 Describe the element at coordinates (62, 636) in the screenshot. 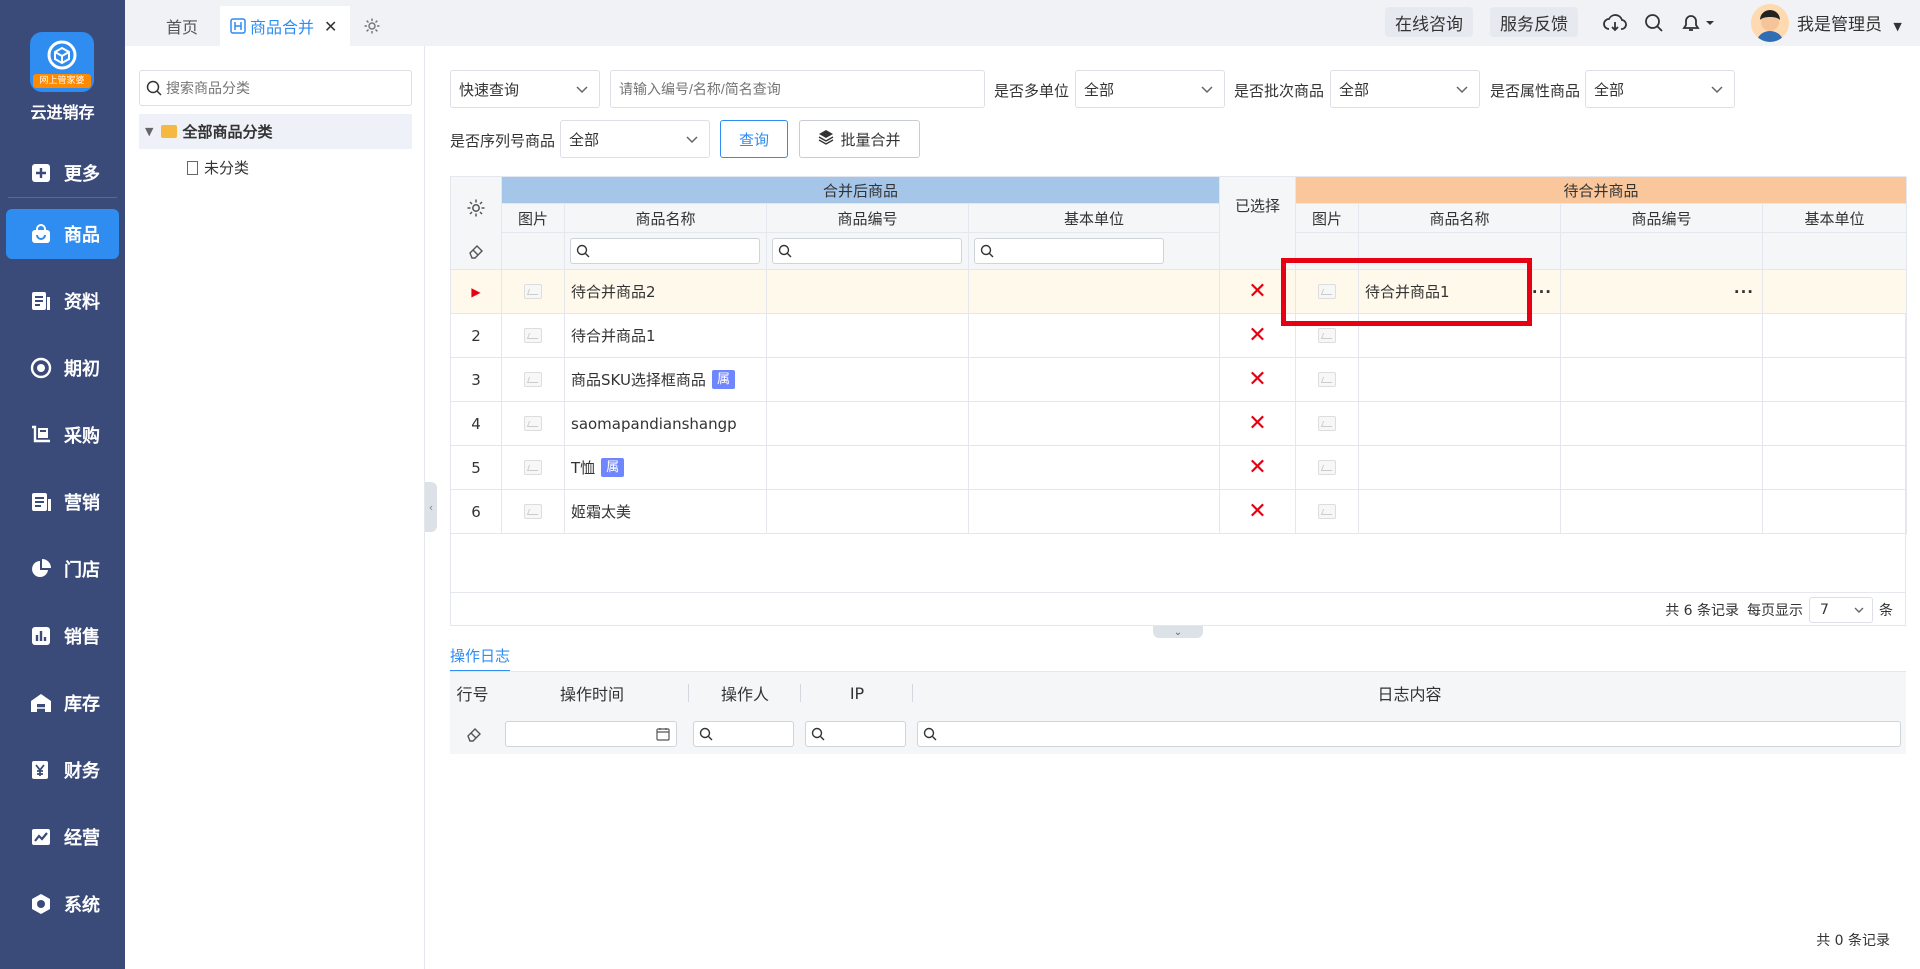

I see `sidebar-item-sales: 销售` at that location.